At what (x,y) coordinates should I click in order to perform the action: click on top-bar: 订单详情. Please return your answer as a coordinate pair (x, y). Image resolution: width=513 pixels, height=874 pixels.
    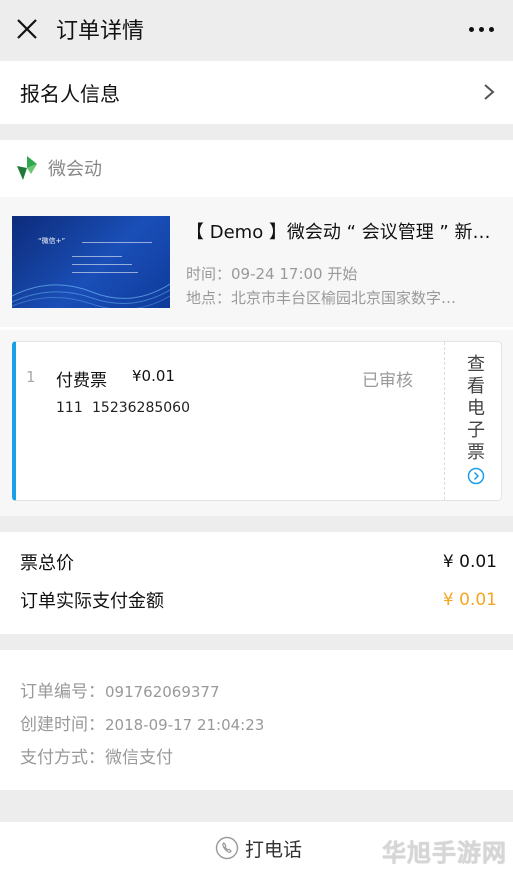
    Looking at the image, I should click on (256, 29).